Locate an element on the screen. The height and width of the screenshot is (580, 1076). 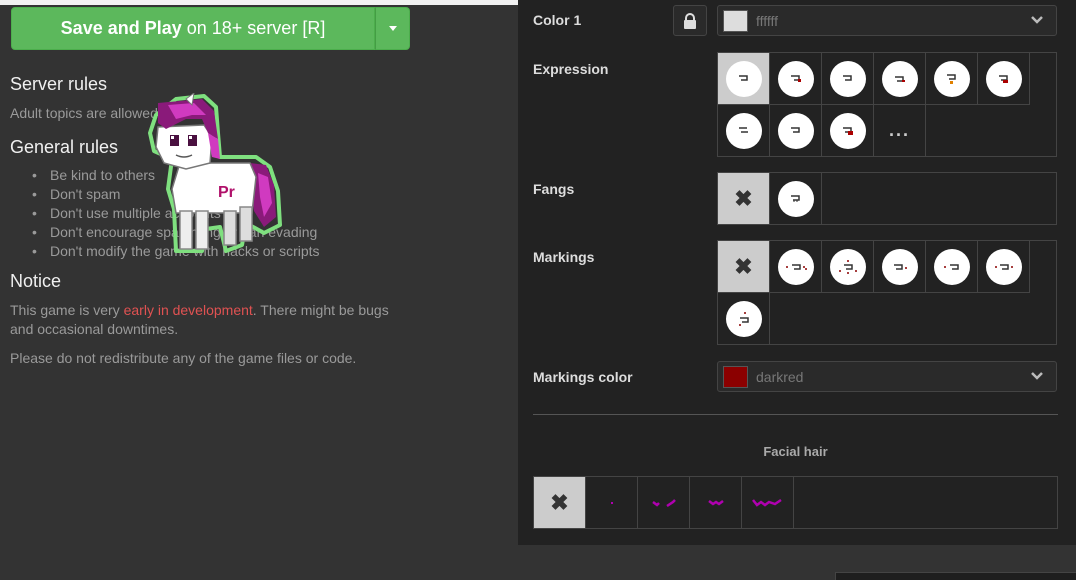
expression-label: Expression is located at coordinates (571, 69).